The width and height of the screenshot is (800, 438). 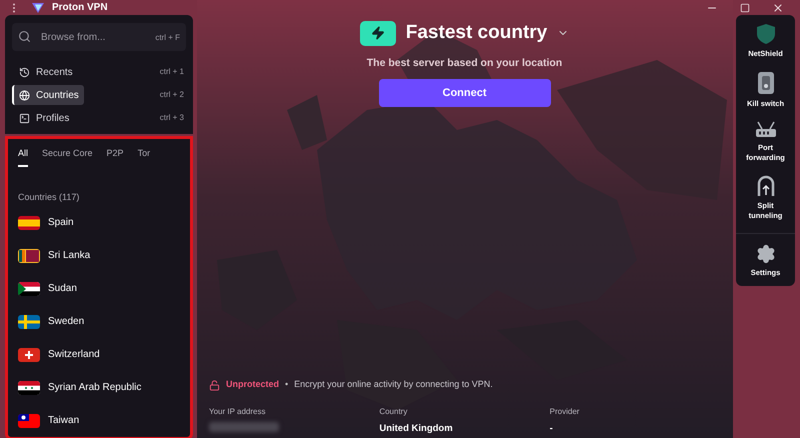 I want to click on shortcut-label: ctrl + F, so click(x=167, y=38).